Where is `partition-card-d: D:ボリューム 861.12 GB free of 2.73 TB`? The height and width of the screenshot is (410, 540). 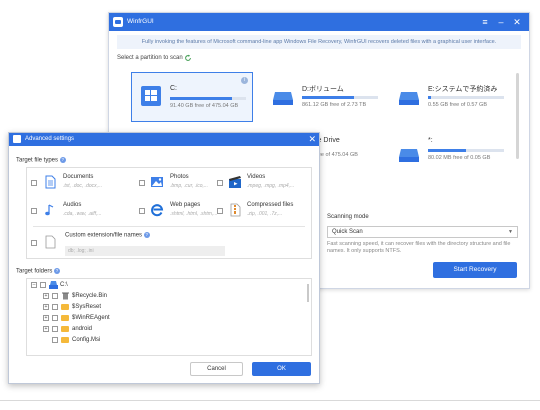 partition-card-d: D:ボリューム 861.12 GB free of 2.73 TB is located at coordinates (325, 97).